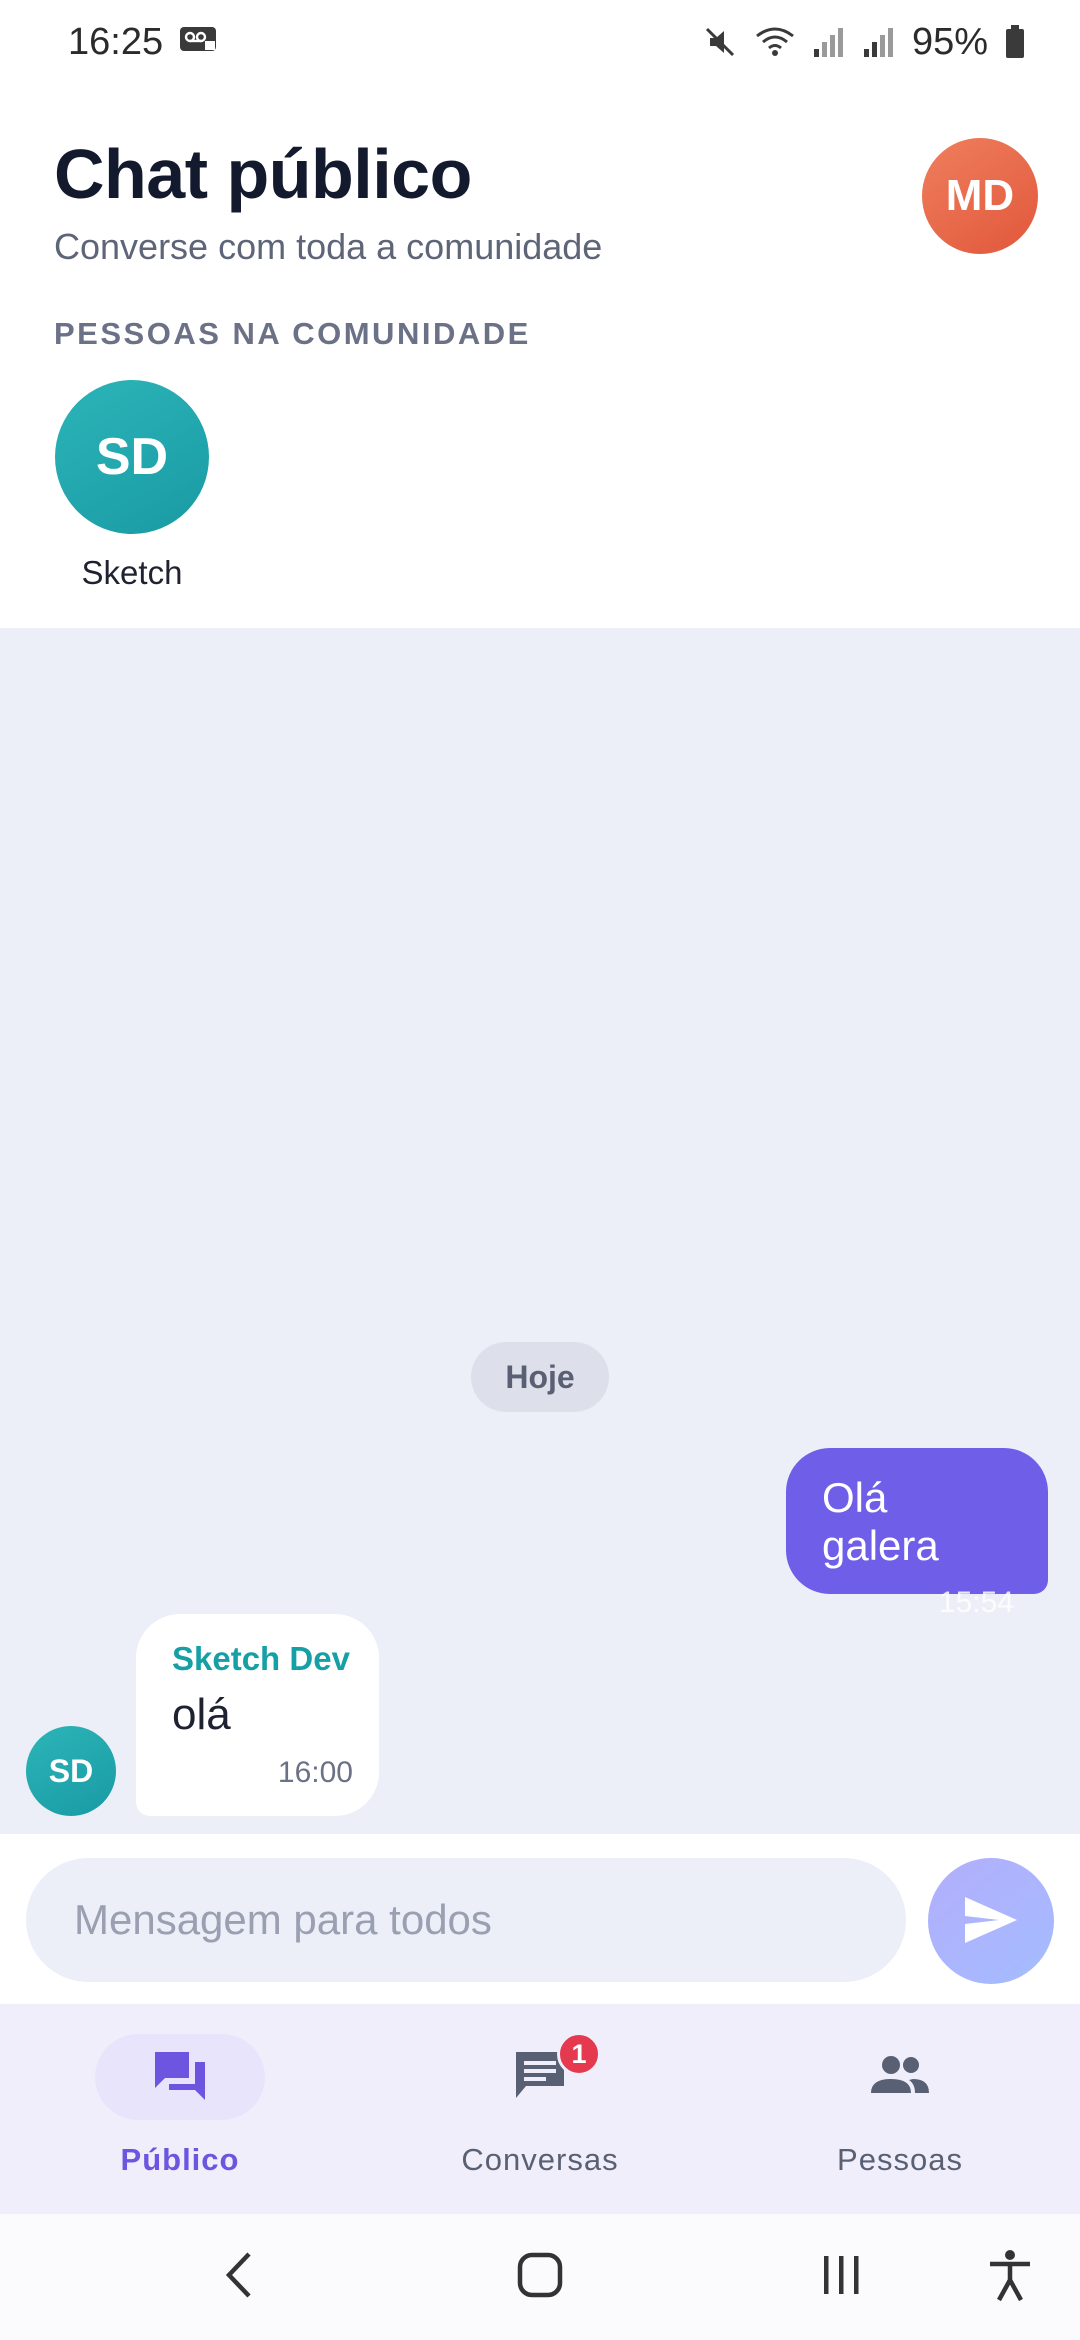 This screenshot has width=1080, height=2340. What do you see at coordinates (775, 42) in the screenshot?
I see `wifi-icon` at bounding box center [775, 42].